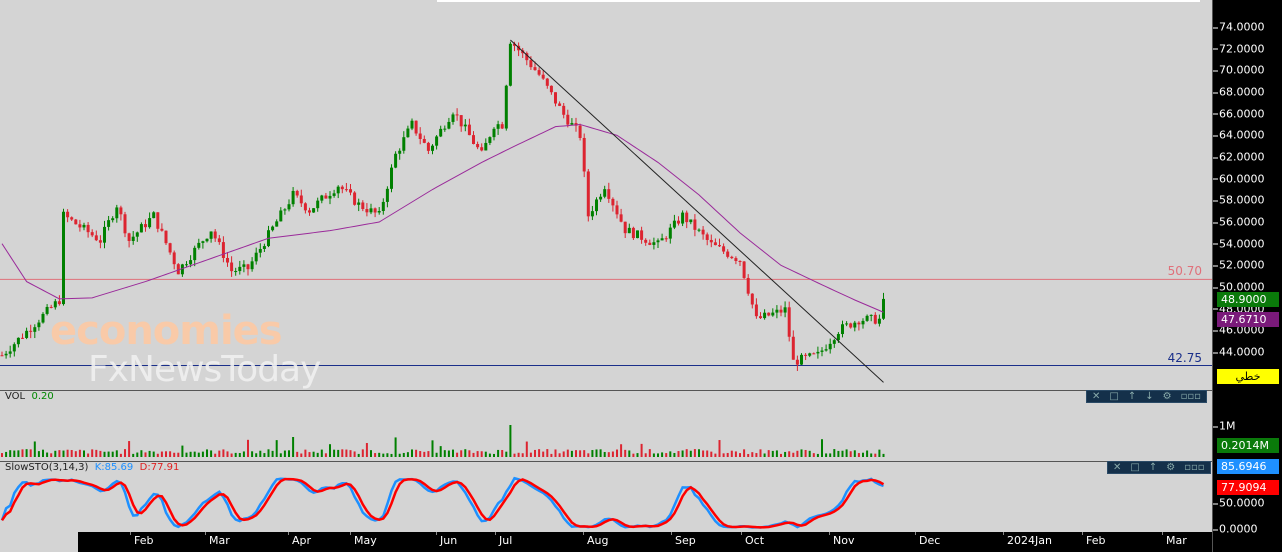  Describe the element at coordinates (1248, 376) in the screenshot. I see `chart-type-badge: خطي` at that location.